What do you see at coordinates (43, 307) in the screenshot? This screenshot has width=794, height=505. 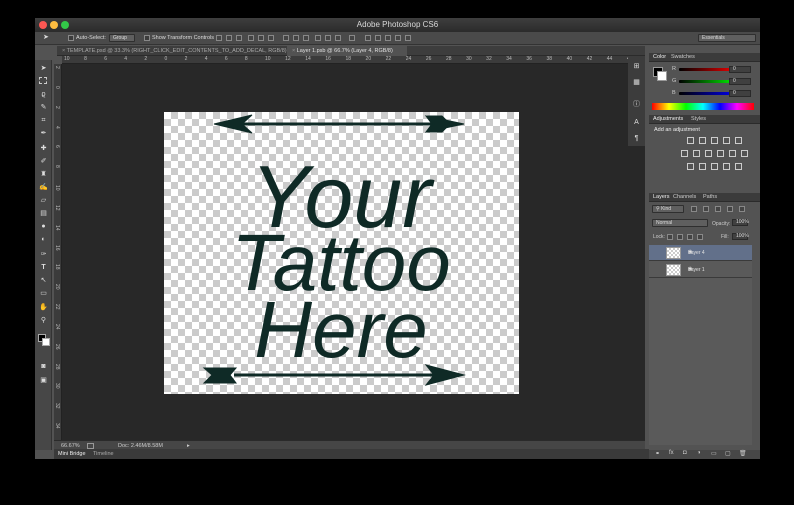 I see `hand-tool-icon: ✋` at bounding box center [43, 307].